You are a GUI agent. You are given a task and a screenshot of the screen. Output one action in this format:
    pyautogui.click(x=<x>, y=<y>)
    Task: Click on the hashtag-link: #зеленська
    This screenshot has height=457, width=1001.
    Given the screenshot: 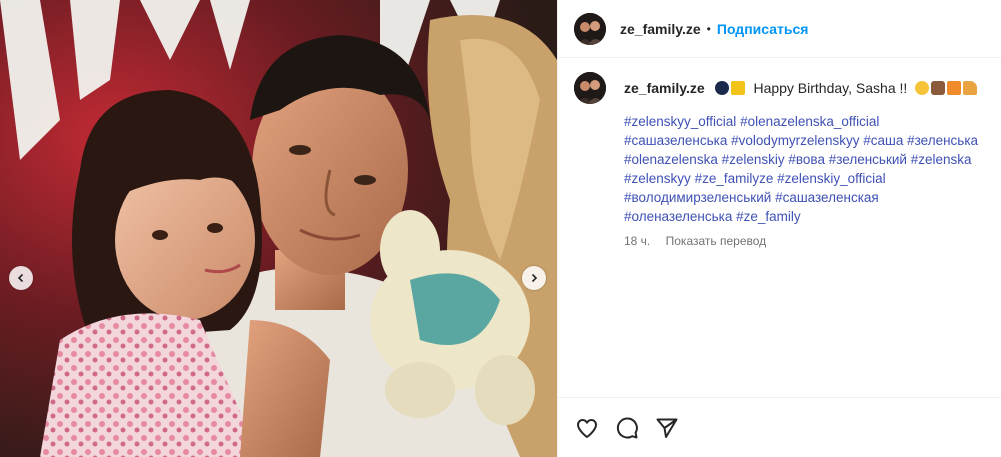 What is the action you would take?
    pyautogui.click(x=942, y=140)
    